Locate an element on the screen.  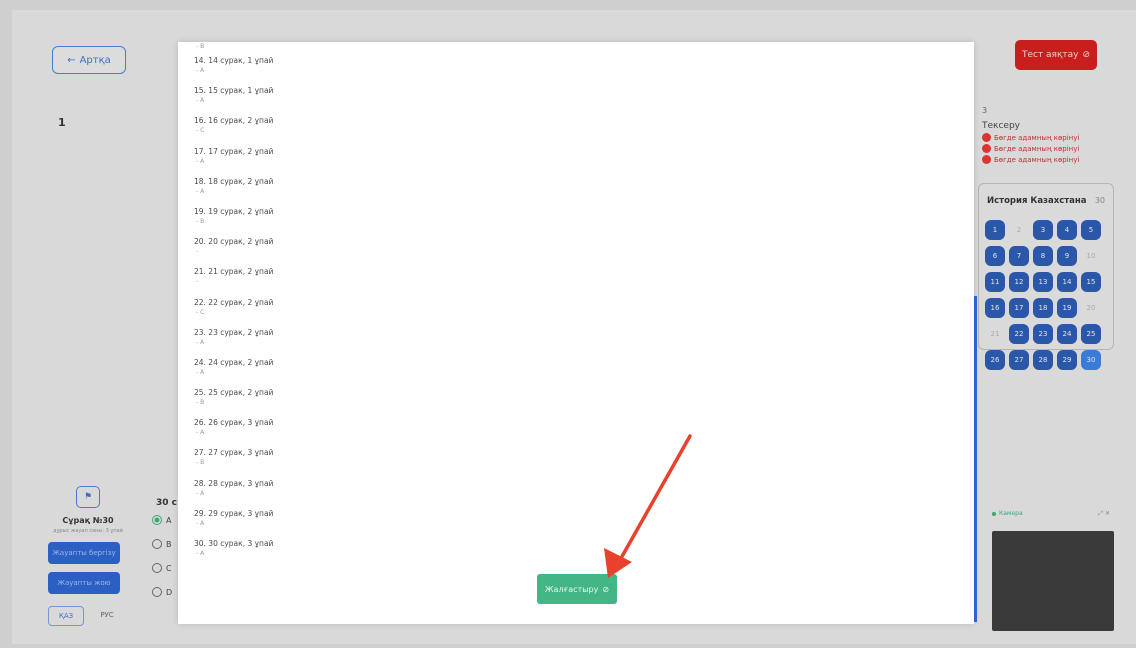
content-row-number: 1 is located at coordinates (62, 122).